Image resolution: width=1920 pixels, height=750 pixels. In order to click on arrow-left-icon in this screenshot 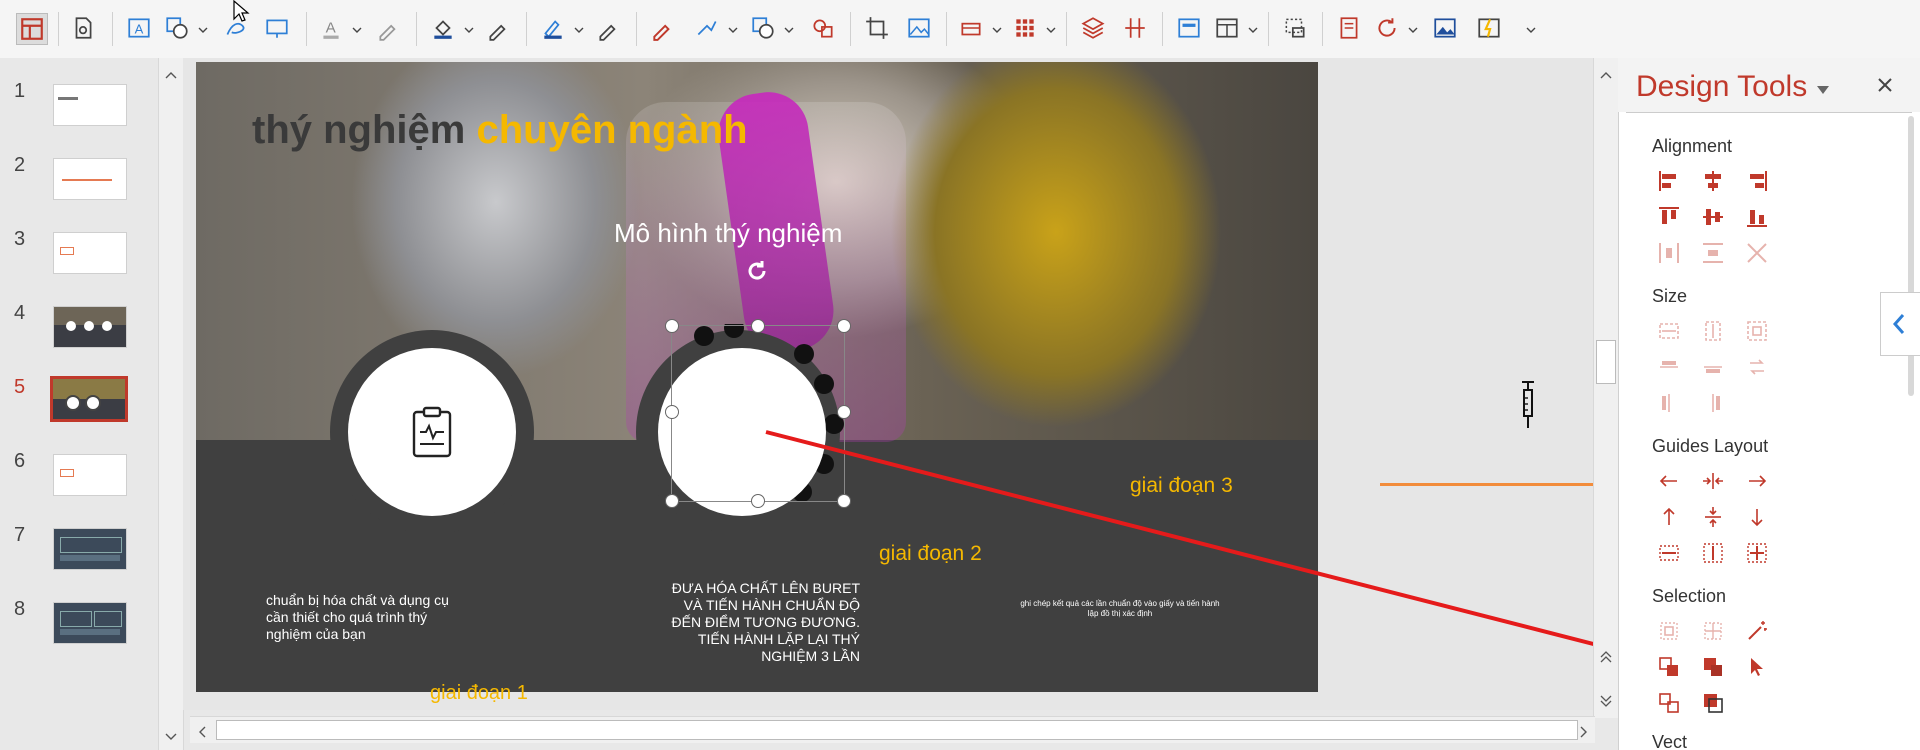, I will do `click(1669, 481)`.